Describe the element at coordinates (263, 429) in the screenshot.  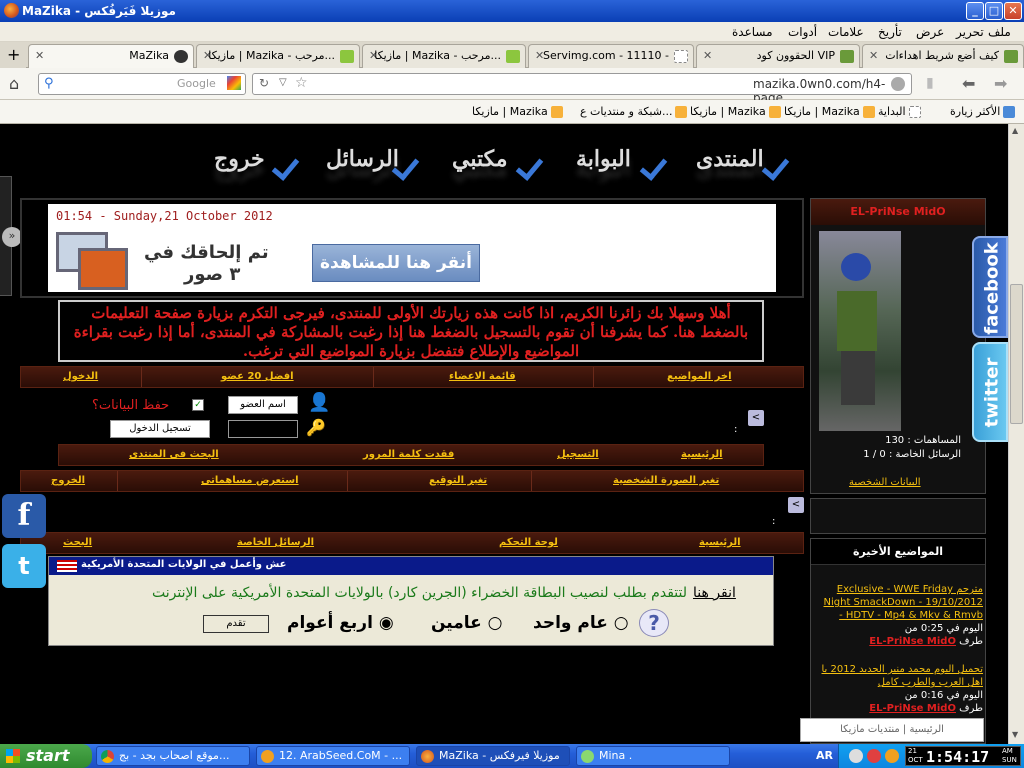
I see `password-field` at that location.